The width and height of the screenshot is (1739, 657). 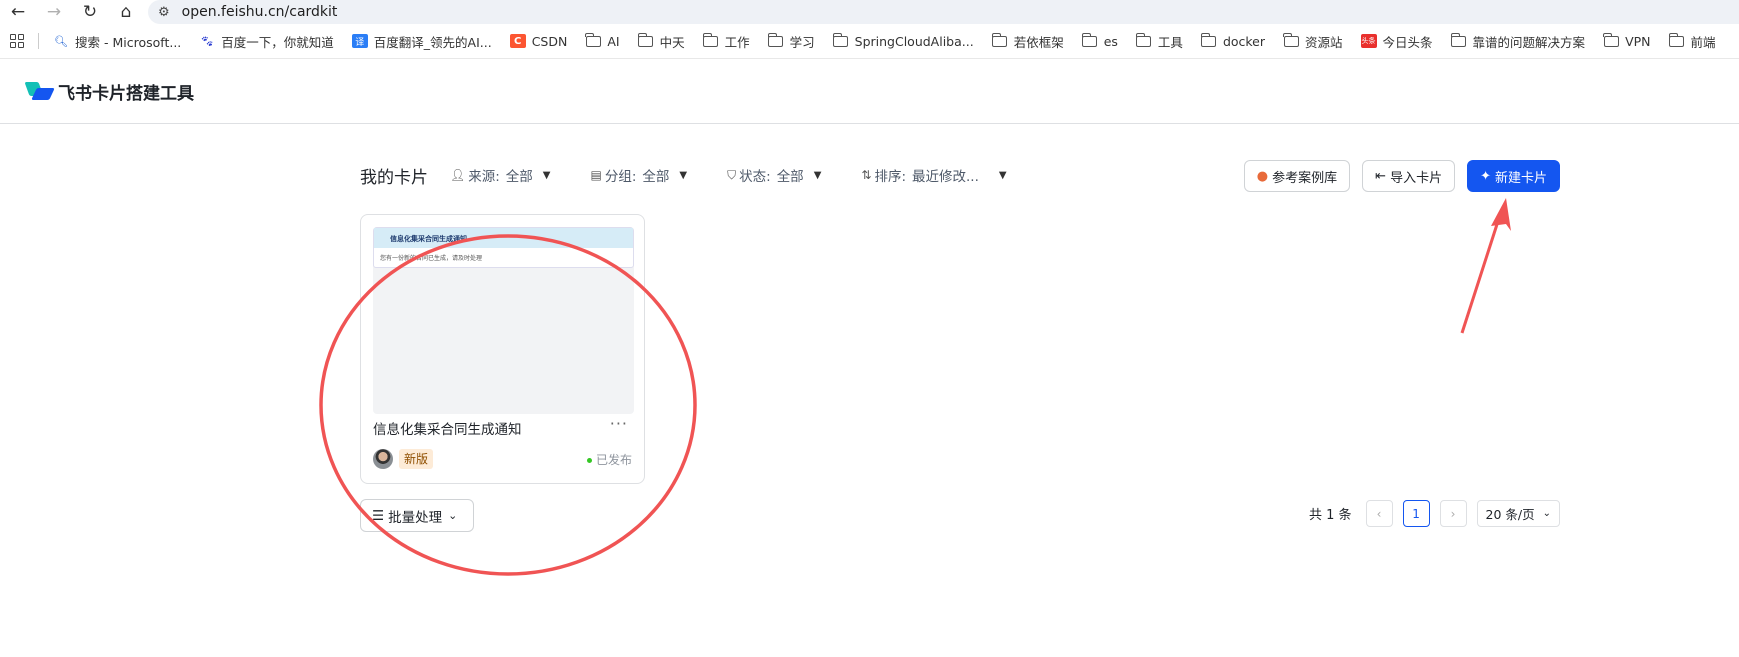 I want to click on new-card-button: ✦ 新建卡片, so click(x=1513, y=176).